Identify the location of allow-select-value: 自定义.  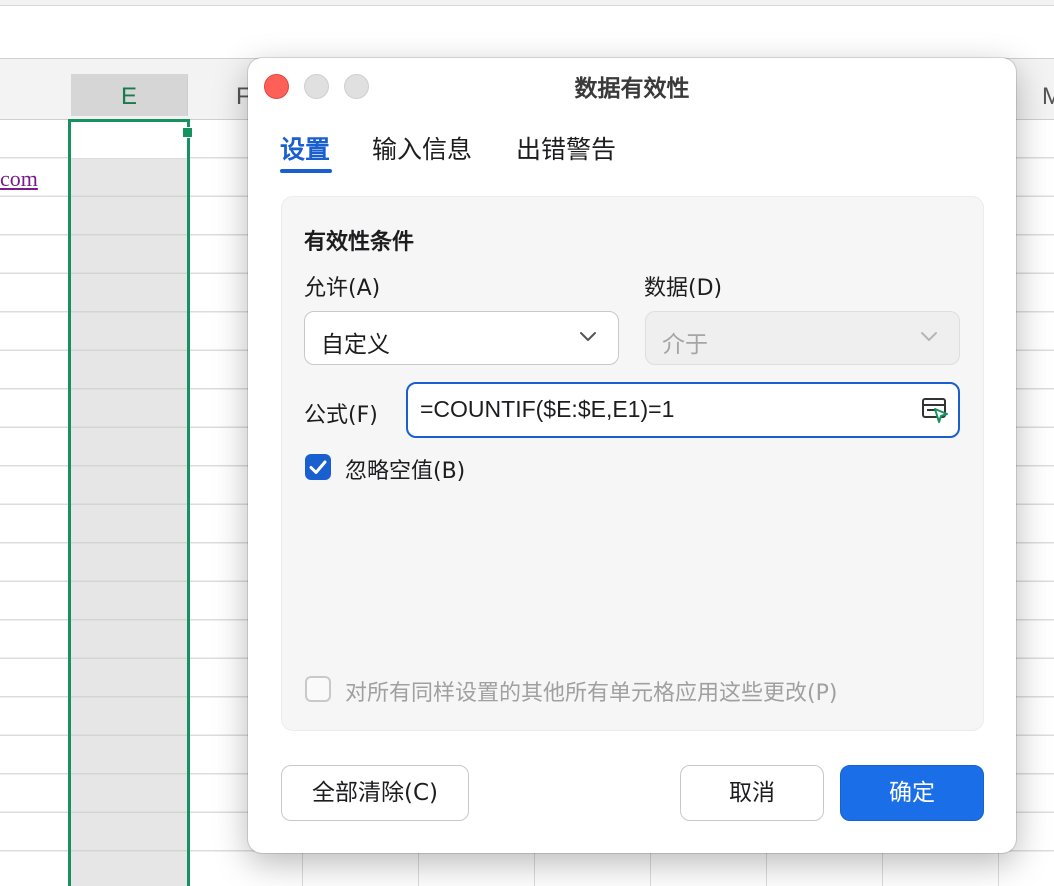
(355, 345).